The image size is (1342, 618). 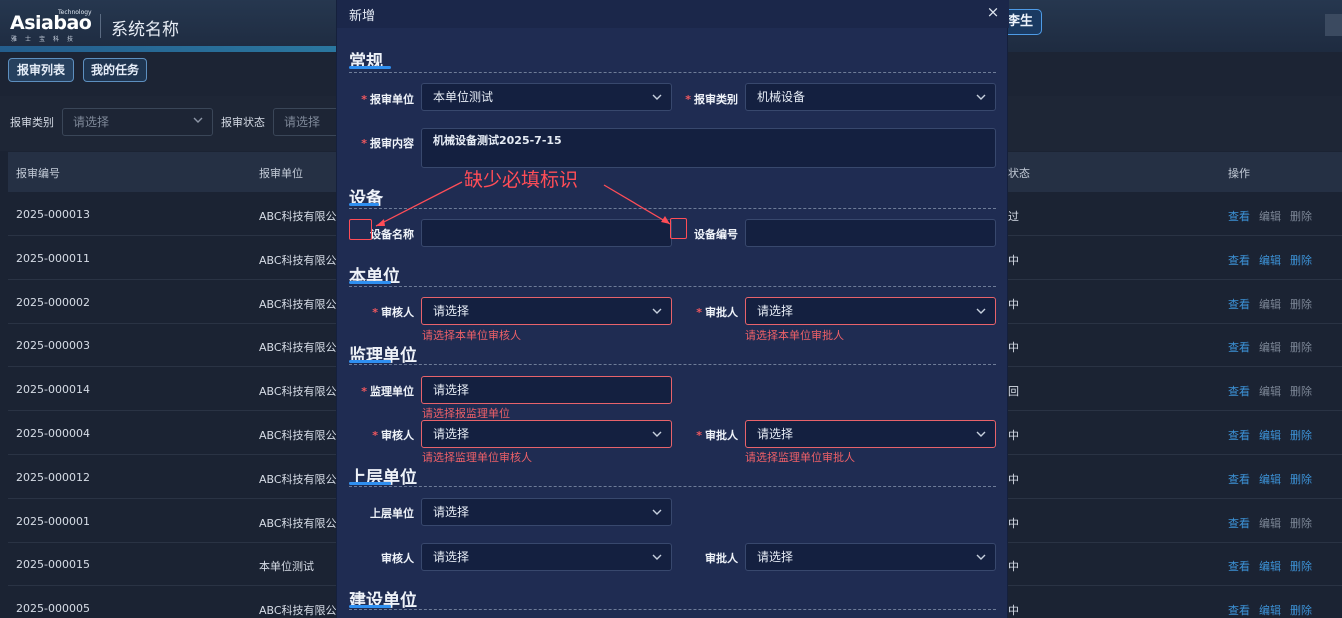 What do you see at coordinates (870, 97) in the screenshot?
I see `review-category-select: 机械设备` at bounding box center [870, 97].